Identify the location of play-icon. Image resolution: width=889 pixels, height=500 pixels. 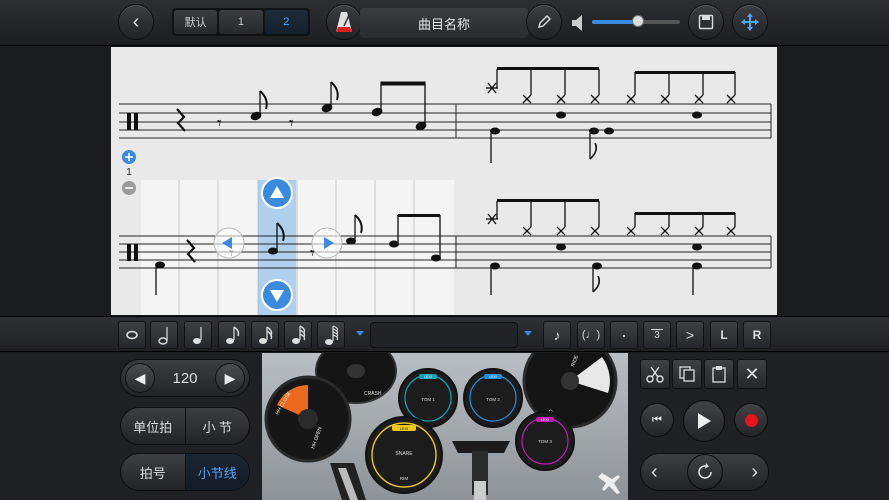
(704, 421).